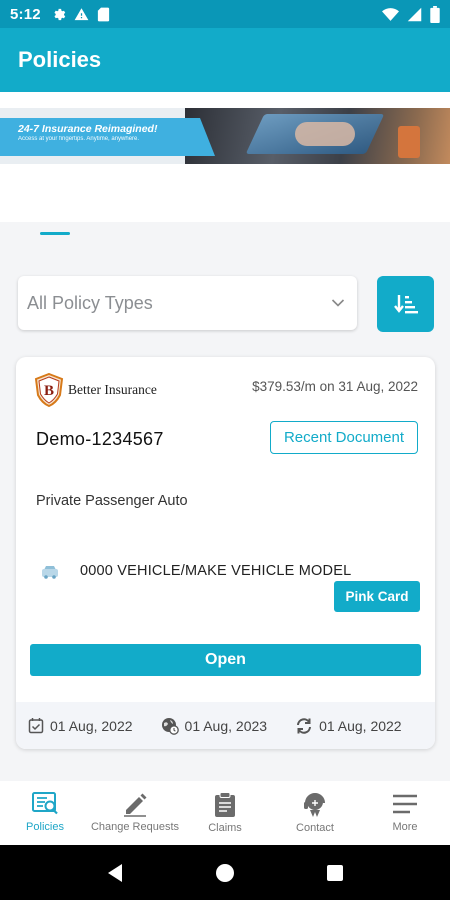  I want to click on refresh-icon, so click(304, 725).